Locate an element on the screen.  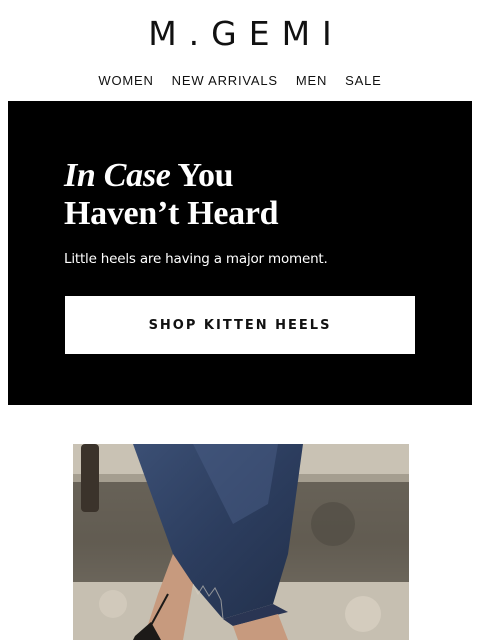
main-nav: WOMEN NEW ARRIVALS MEN SALE is located at coordinates (240, 80).